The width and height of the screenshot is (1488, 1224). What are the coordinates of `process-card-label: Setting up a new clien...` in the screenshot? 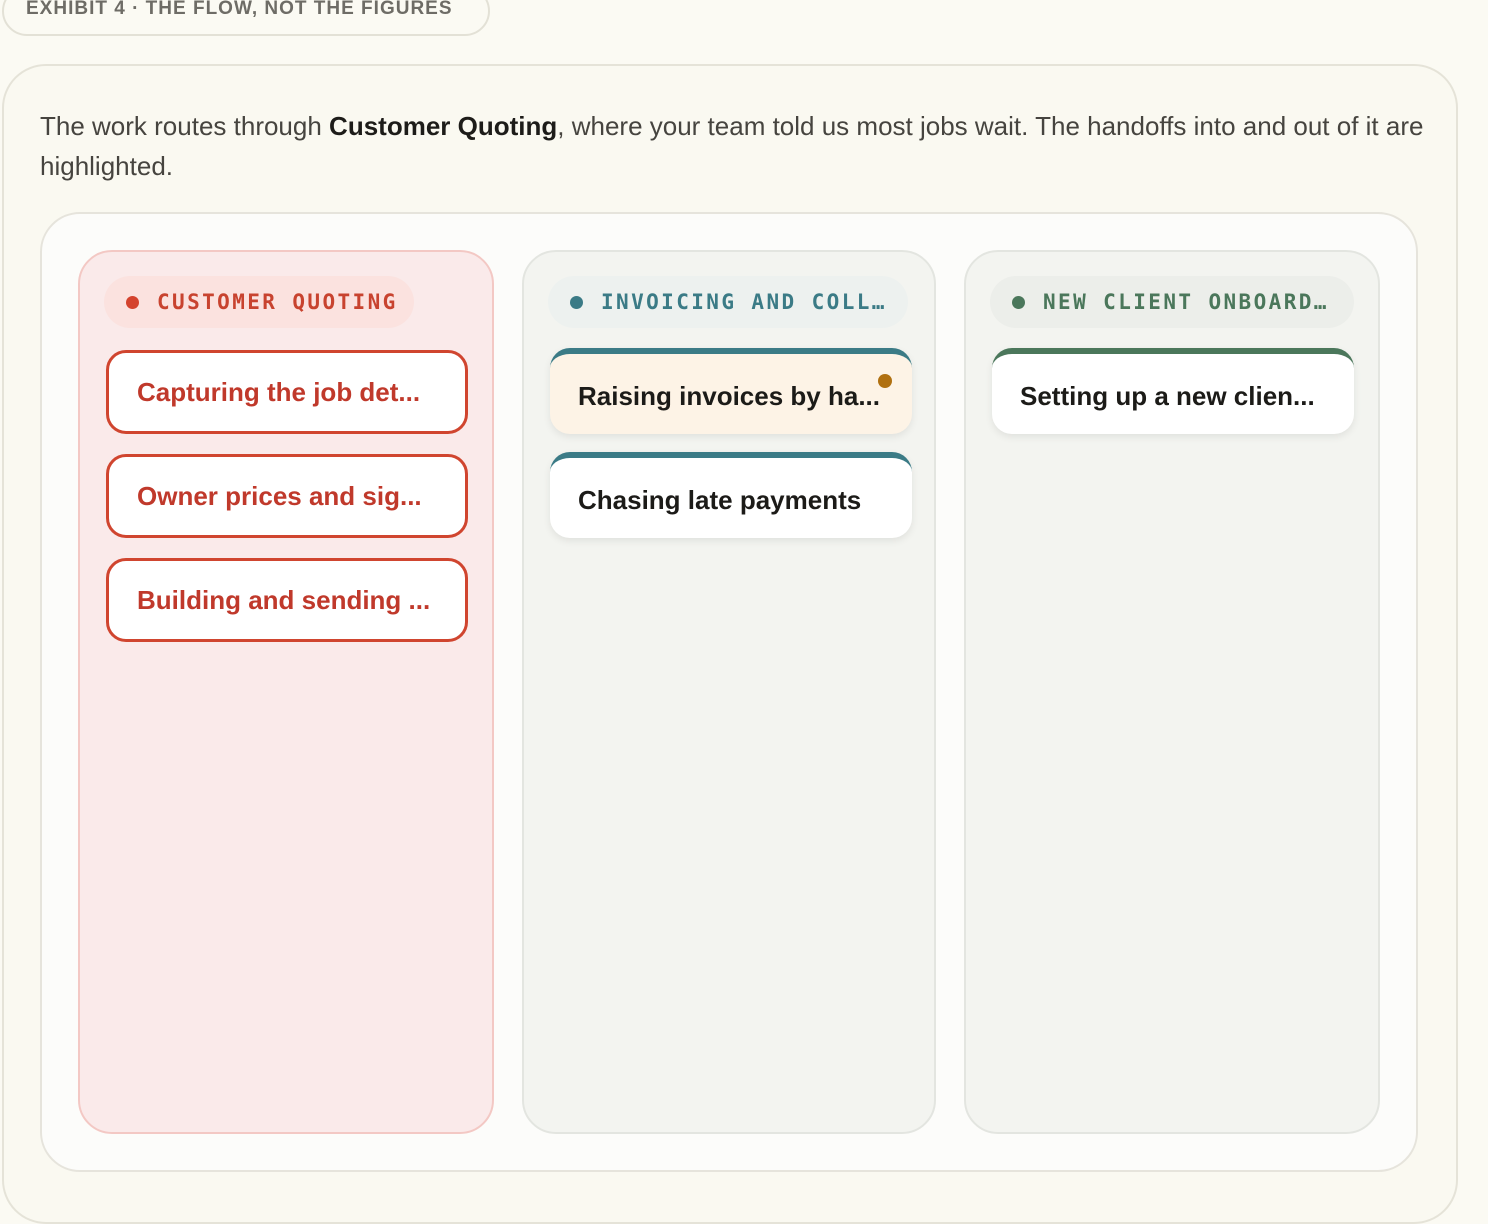 It's located at (1167, 395).